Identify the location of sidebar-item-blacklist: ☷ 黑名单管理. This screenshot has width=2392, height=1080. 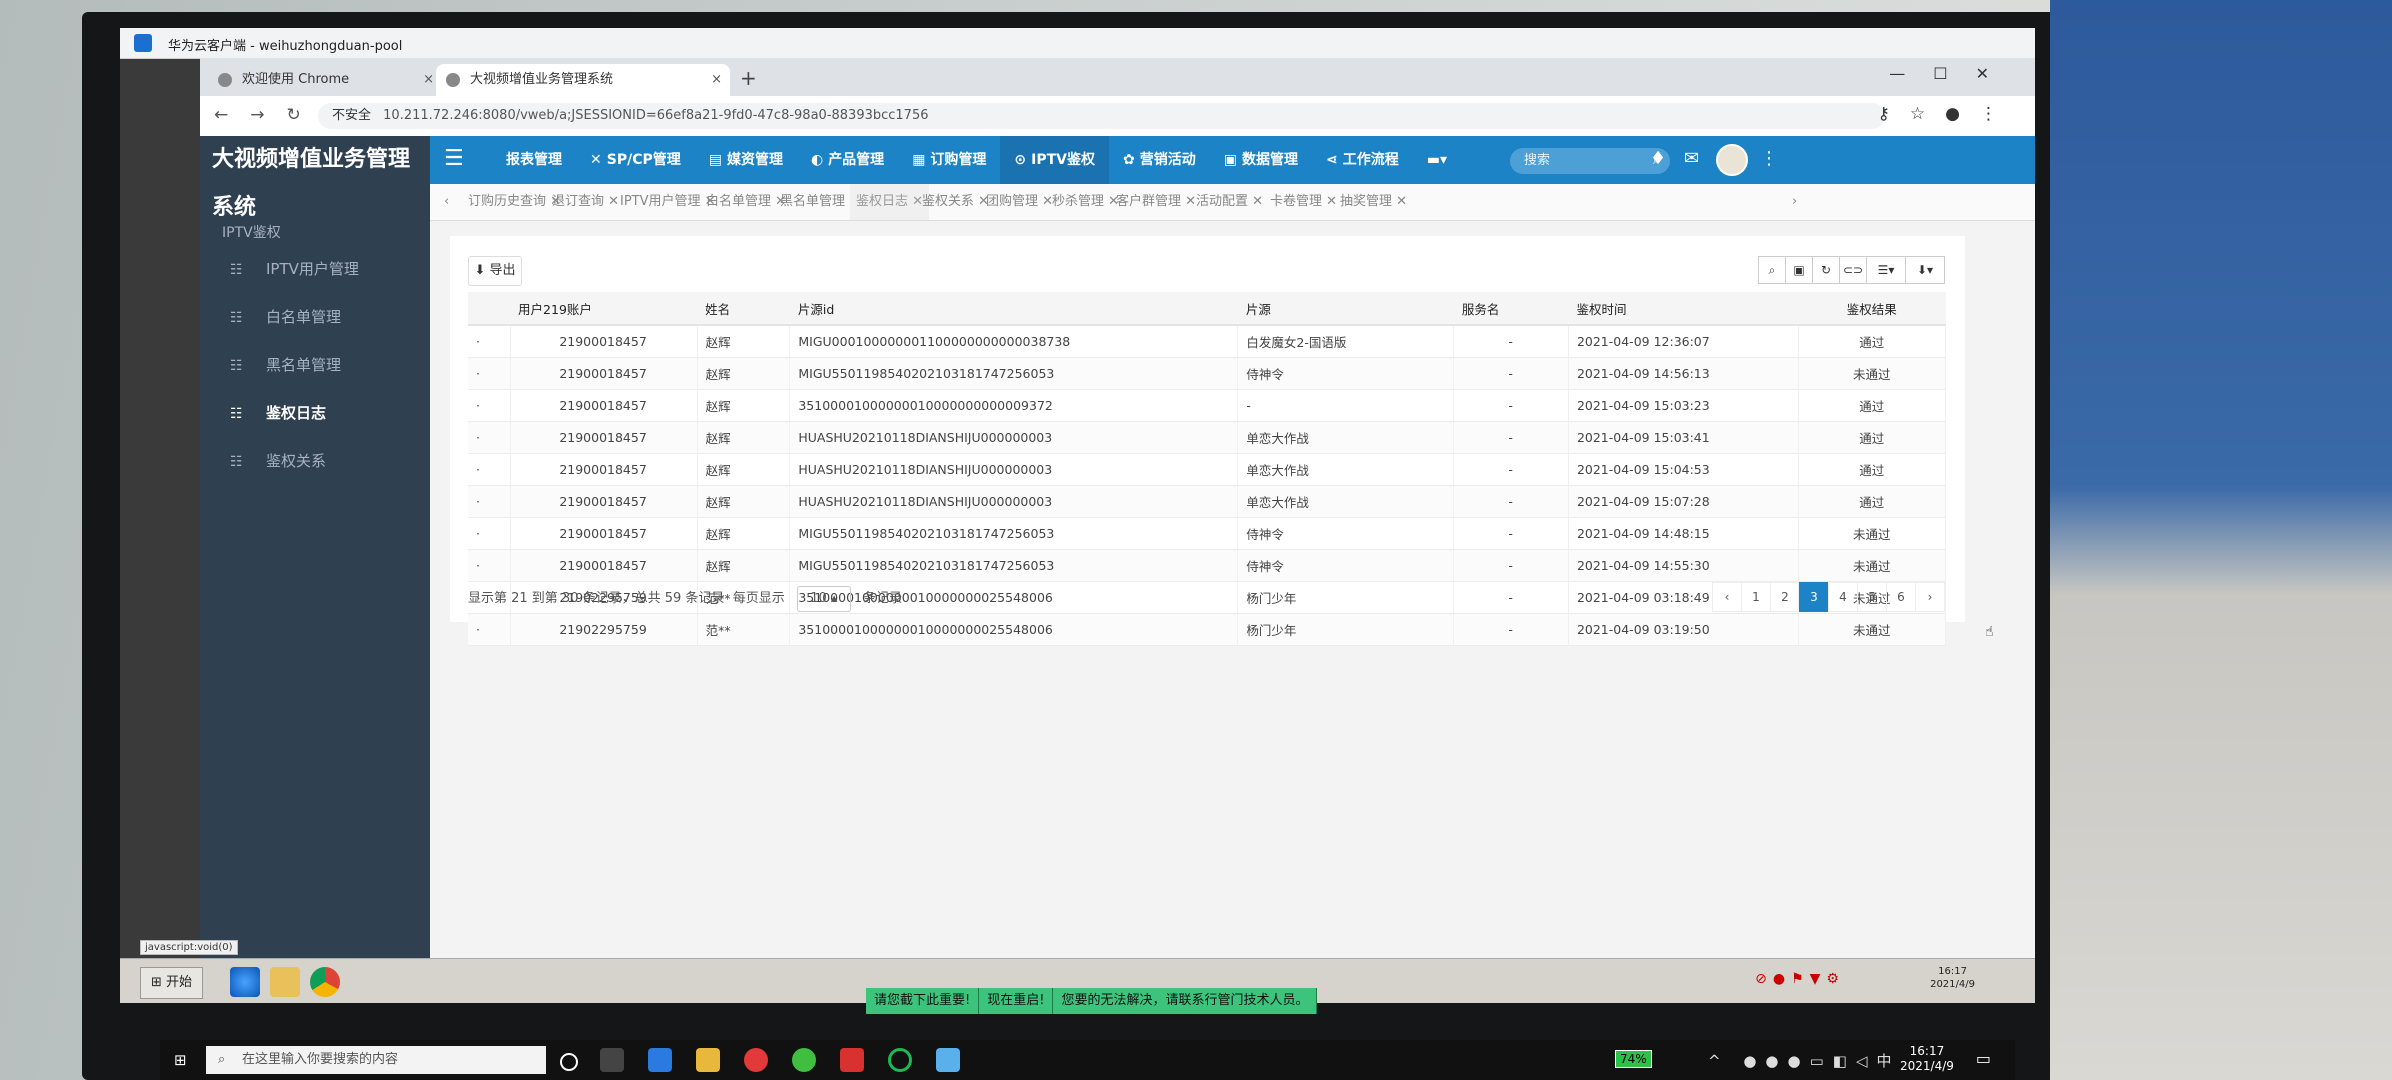
(285, 365).